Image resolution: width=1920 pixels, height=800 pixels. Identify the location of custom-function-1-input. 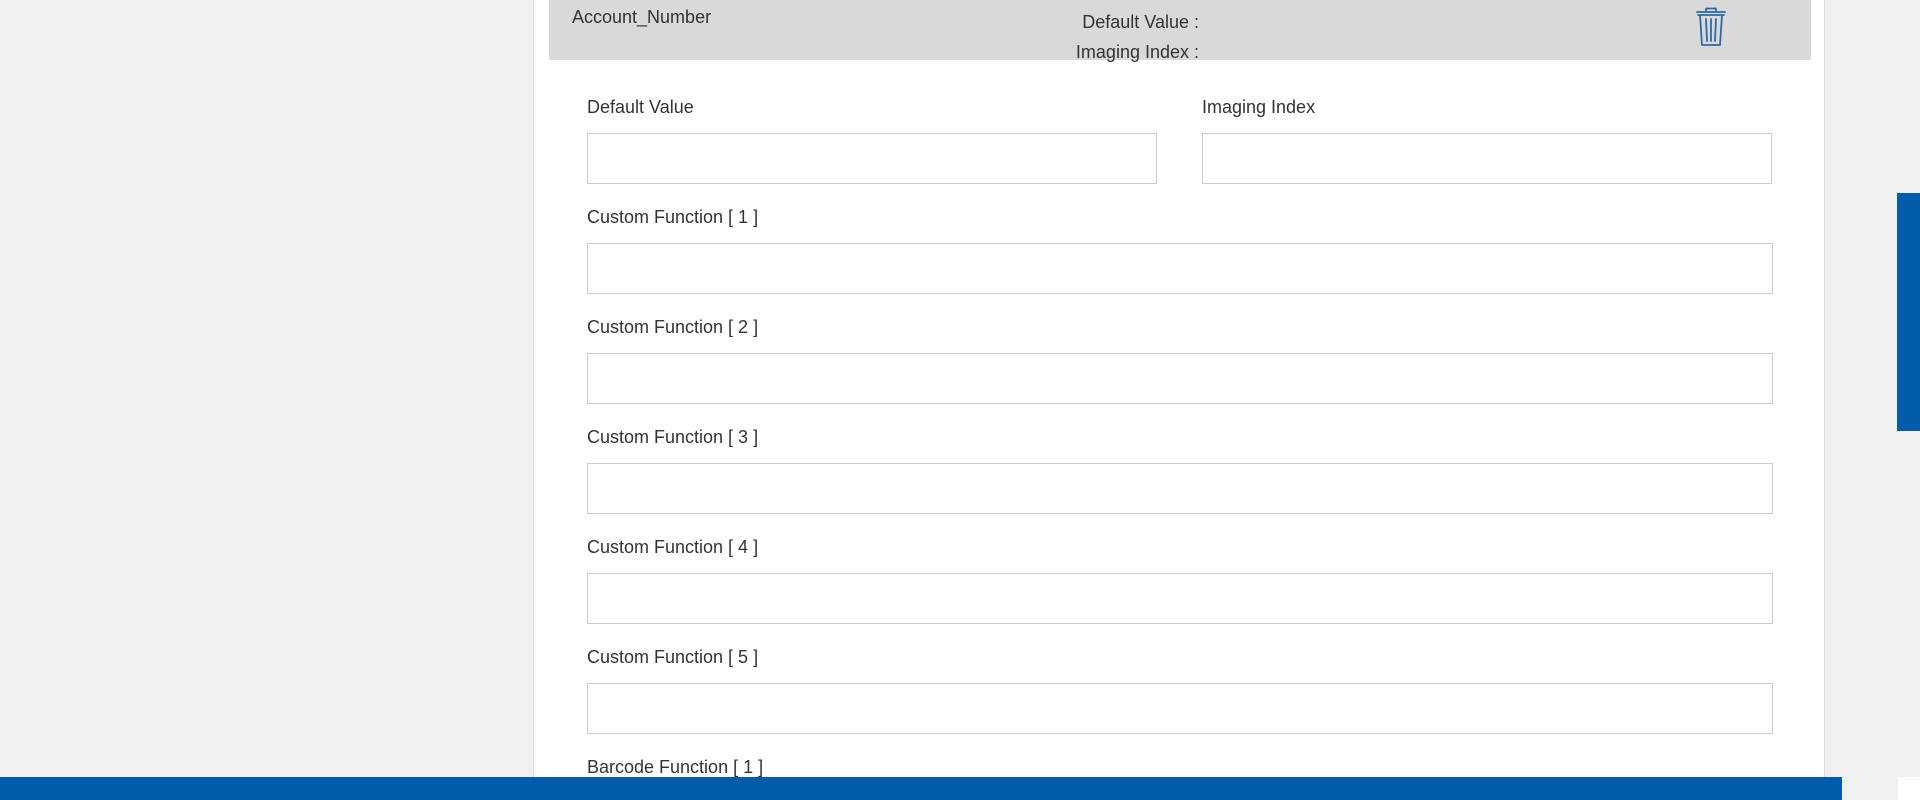
(1180, 268).